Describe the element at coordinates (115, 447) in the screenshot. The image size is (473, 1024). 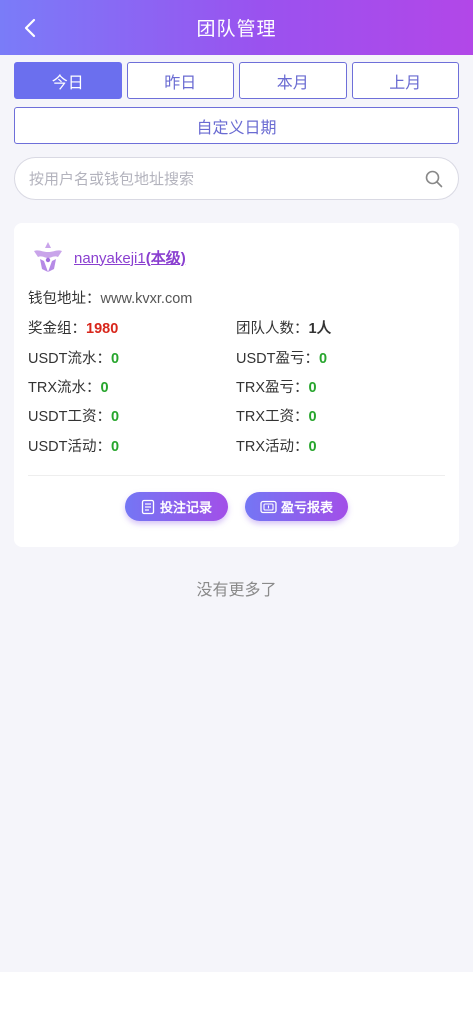
I see `usdt-activity-value: 0` at that location.